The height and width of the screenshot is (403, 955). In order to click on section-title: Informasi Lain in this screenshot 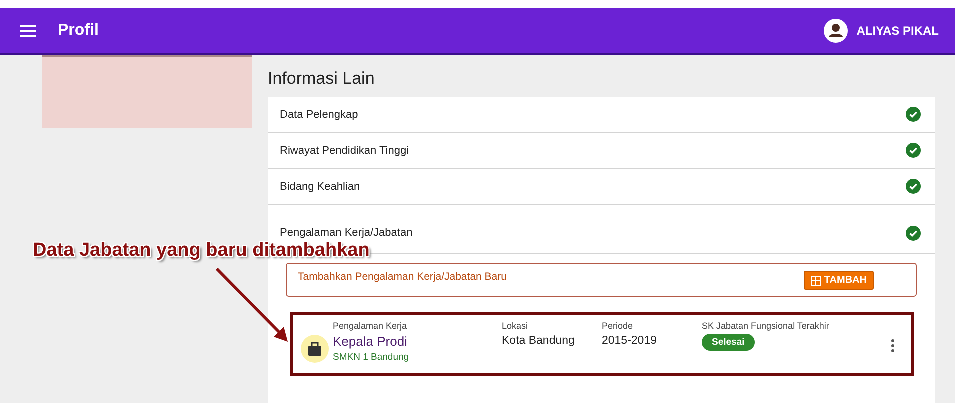, I will do `click(321, 79)`.